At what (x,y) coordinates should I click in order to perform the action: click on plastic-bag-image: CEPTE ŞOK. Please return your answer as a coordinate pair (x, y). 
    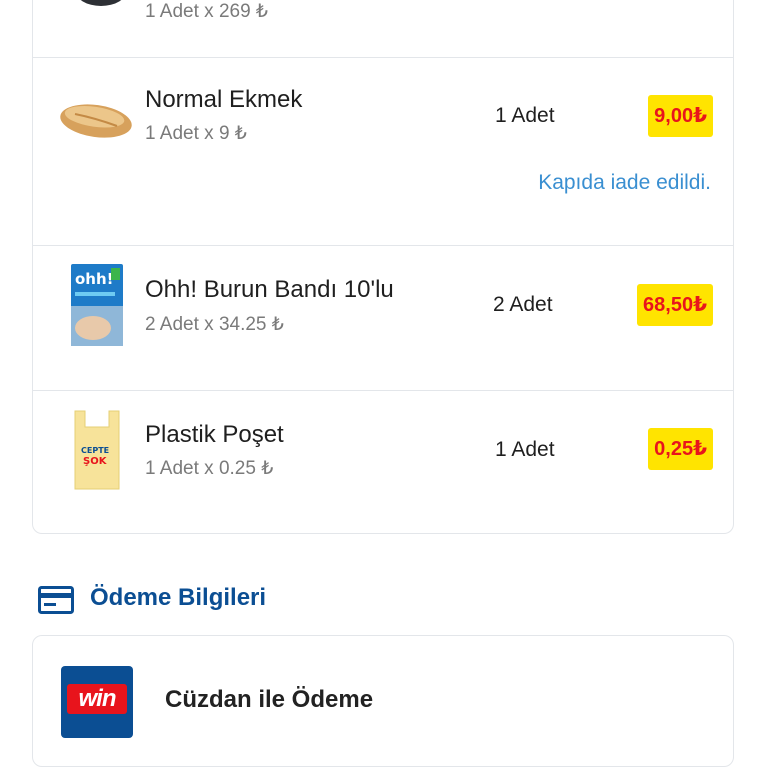
    Looking at the image, I should click on (97, 450).